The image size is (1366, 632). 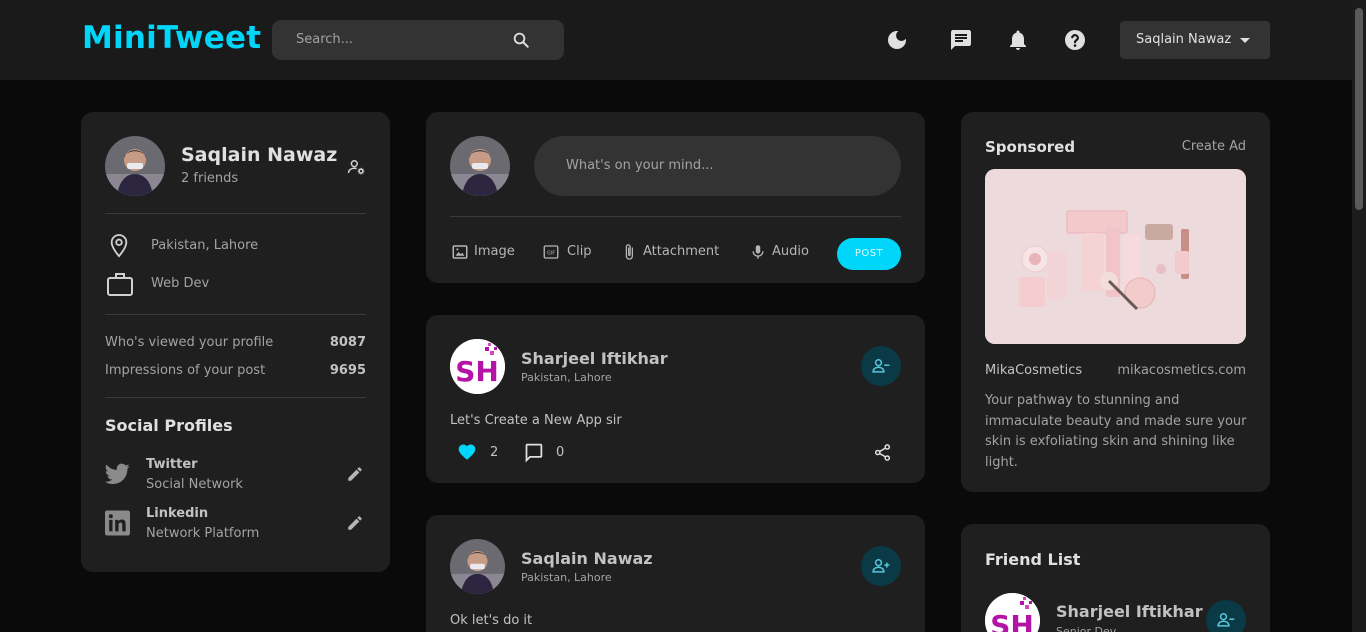 What do you see at coordinates (194, 484) in the screenshot?
I see `social-type: Social Network` at bounding box center [194, 484].